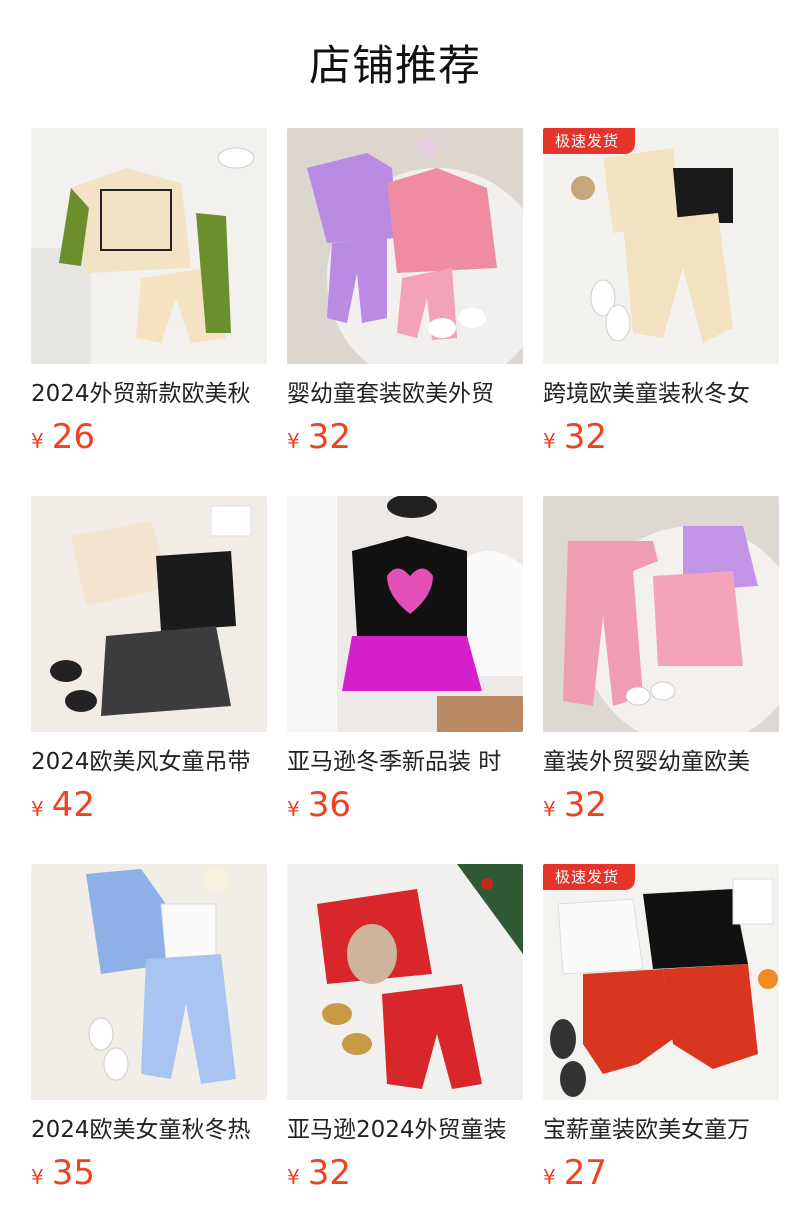 The height and width of the screenshot is (1232, 790). I want to click on product-name: 亚马逊2024外贸童装, so click(405, 1130).